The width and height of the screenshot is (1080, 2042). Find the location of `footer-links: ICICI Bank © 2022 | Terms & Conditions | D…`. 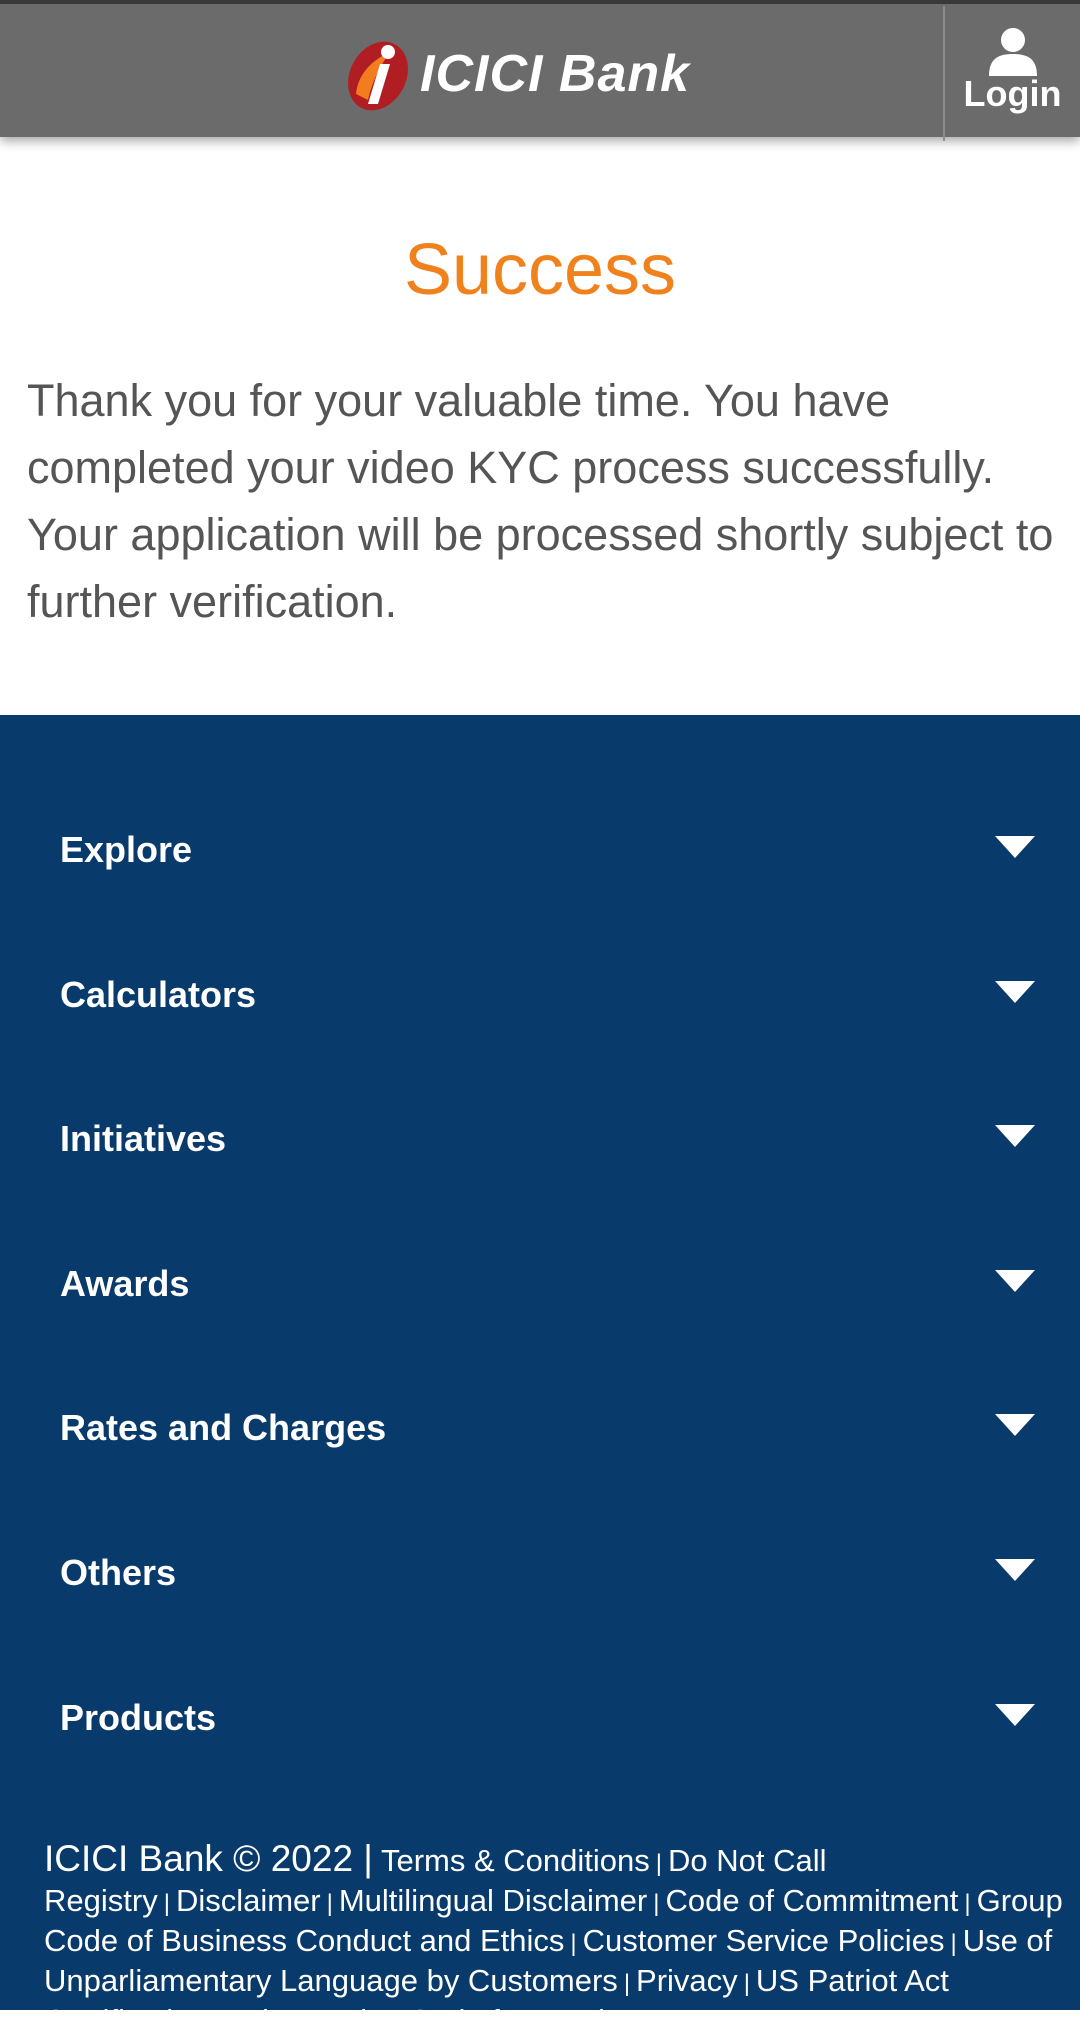

footer-links: ICICI Bank © 2022 | Terms & Conditions | D… is located at coordinates (562, 1941).